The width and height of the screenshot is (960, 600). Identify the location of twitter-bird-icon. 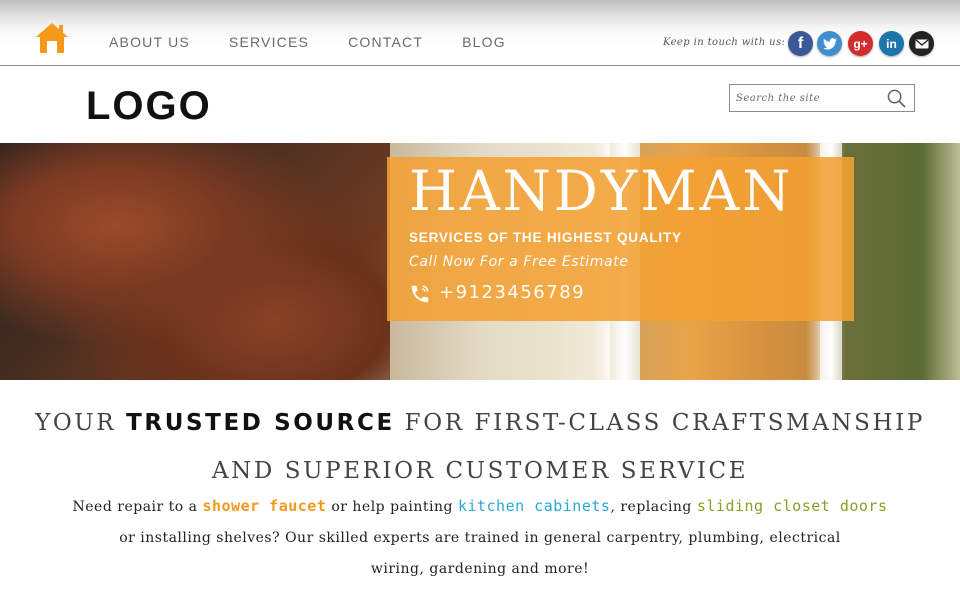
(829, 43).